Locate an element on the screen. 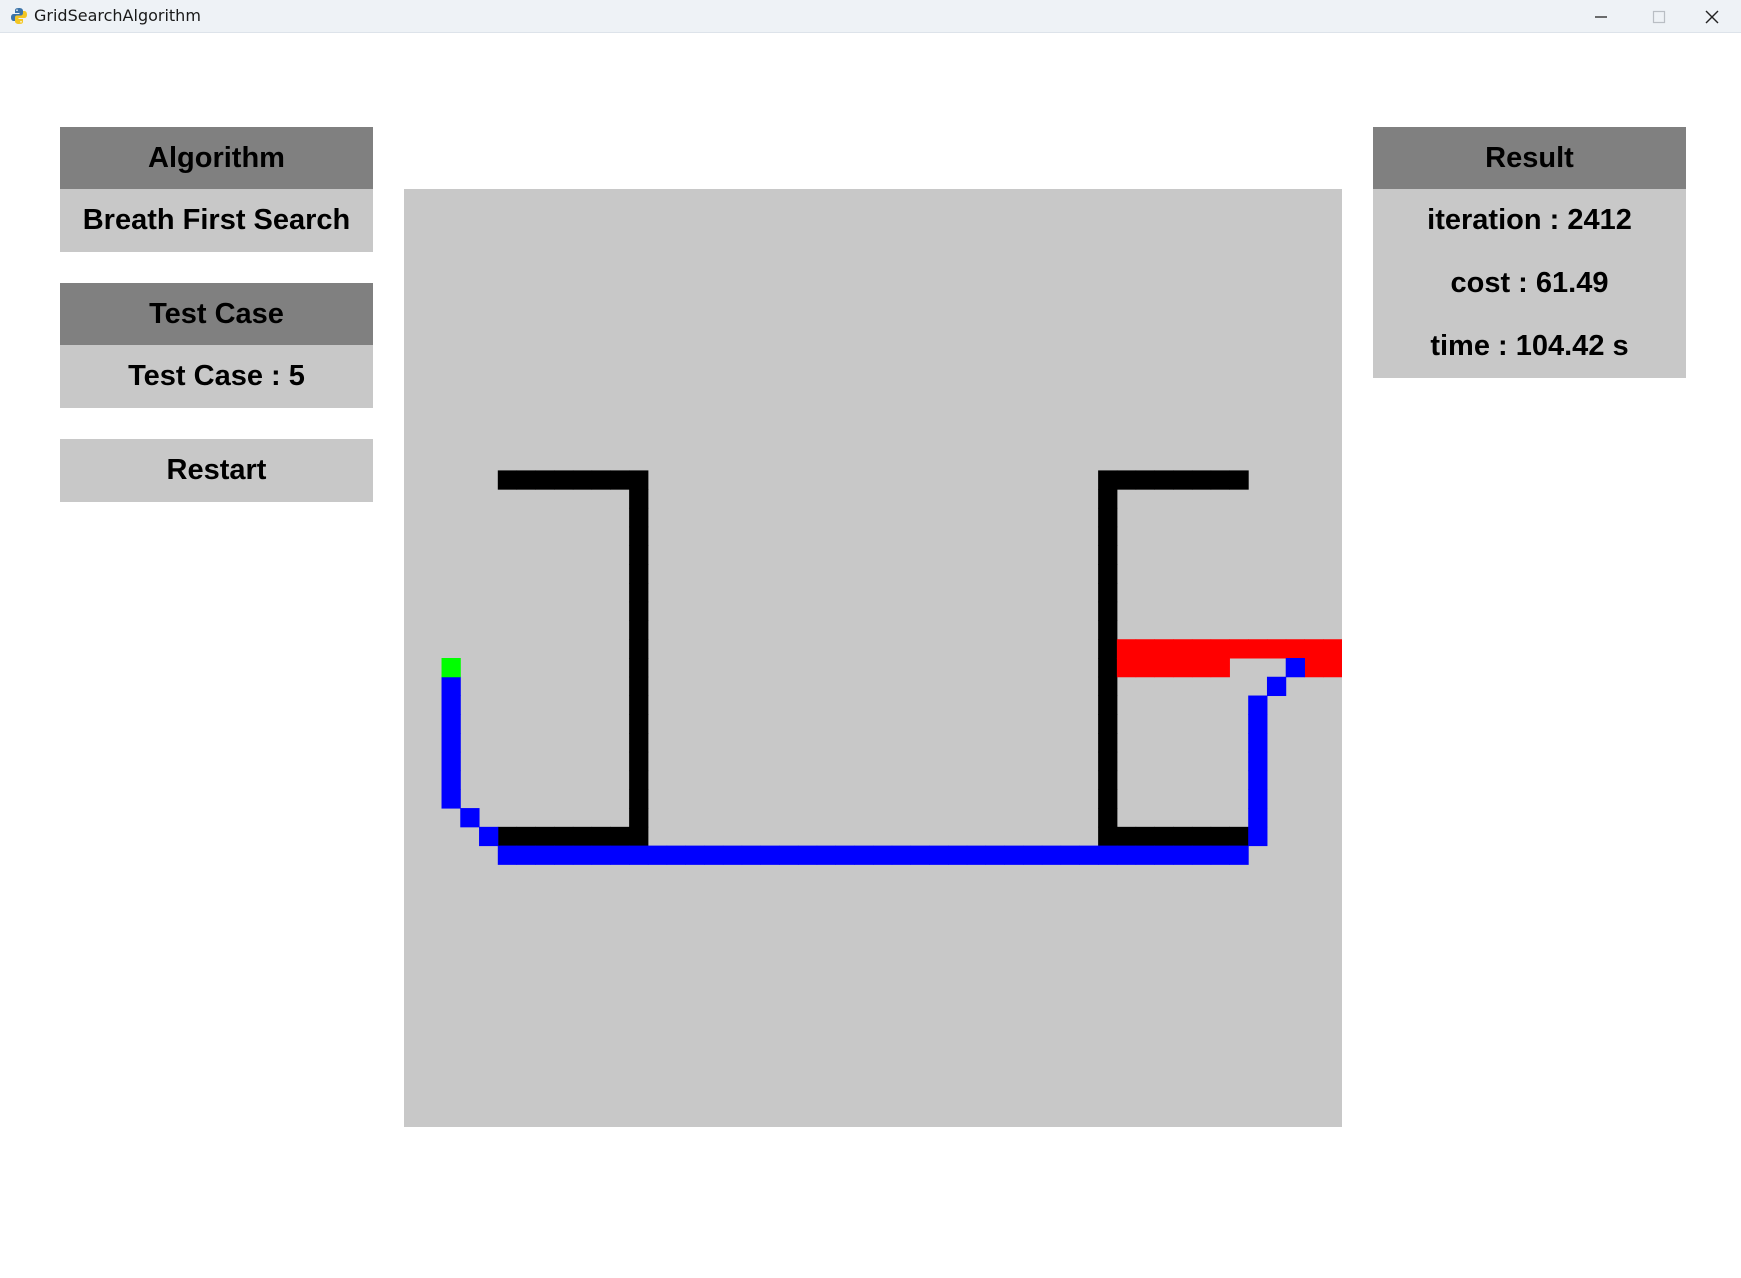  minimize-icon is located at coordinates (1601, 16).